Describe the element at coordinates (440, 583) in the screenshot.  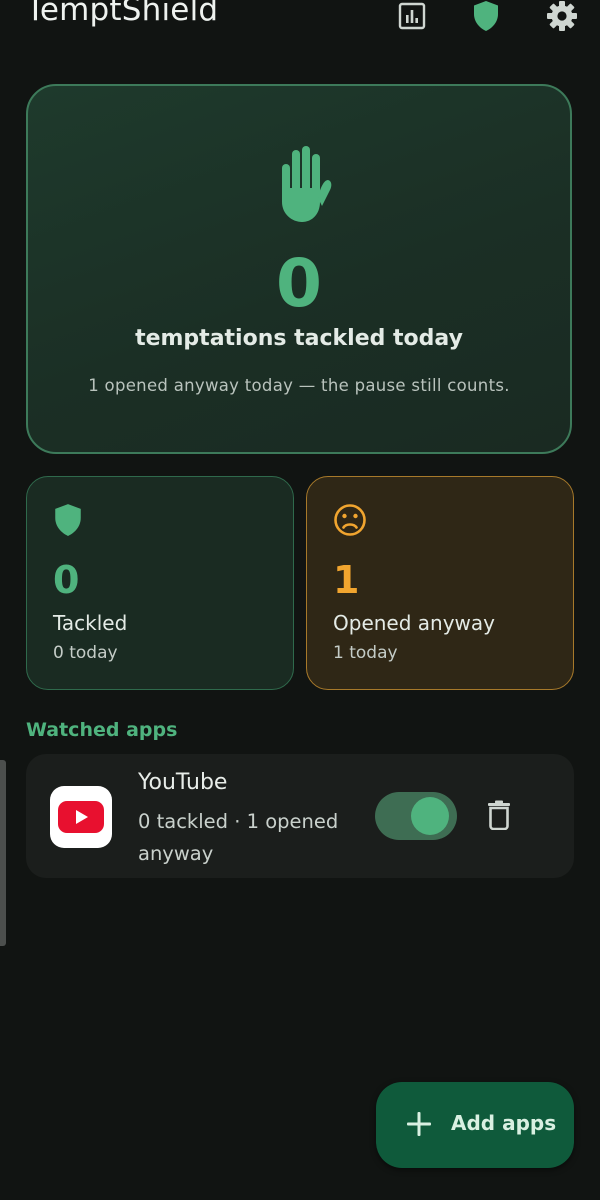
I see `opened-anyway-stat-card: 1 Opened anyway 1 today` at that location.